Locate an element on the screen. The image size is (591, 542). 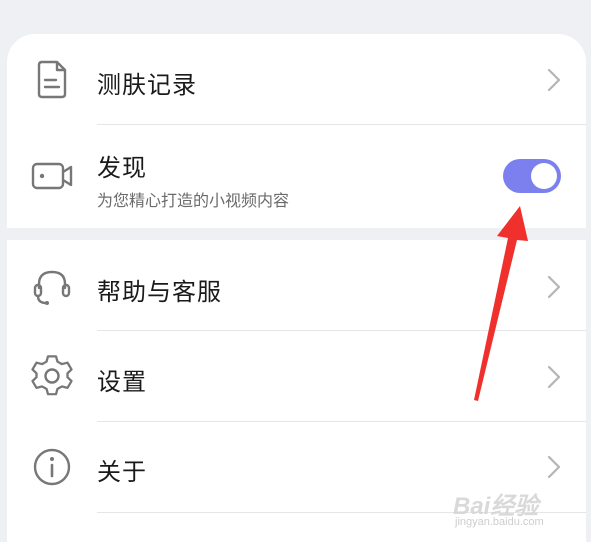
toggle-knob is located at coordinates (544, 176).